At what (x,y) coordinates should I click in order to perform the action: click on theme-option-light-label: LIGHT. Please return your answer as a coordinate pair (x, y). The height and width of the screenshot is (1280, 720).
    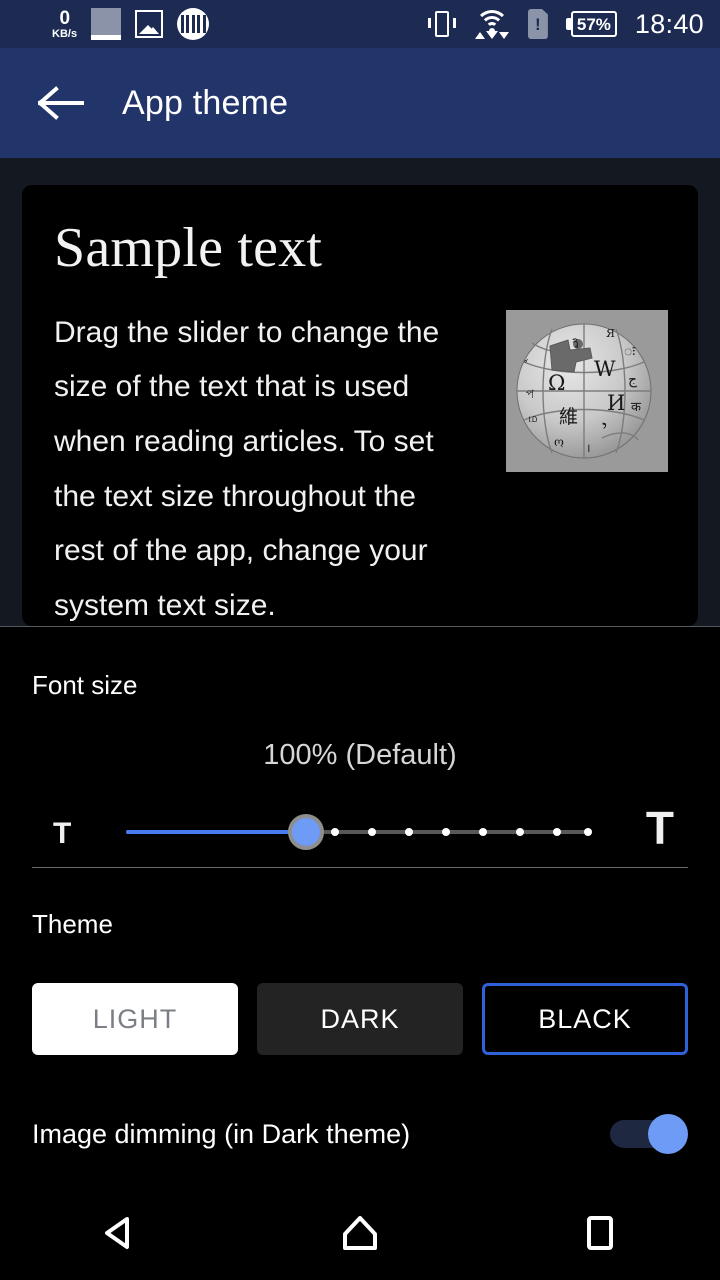
    Looking at the image, I should click on (135, 1018).